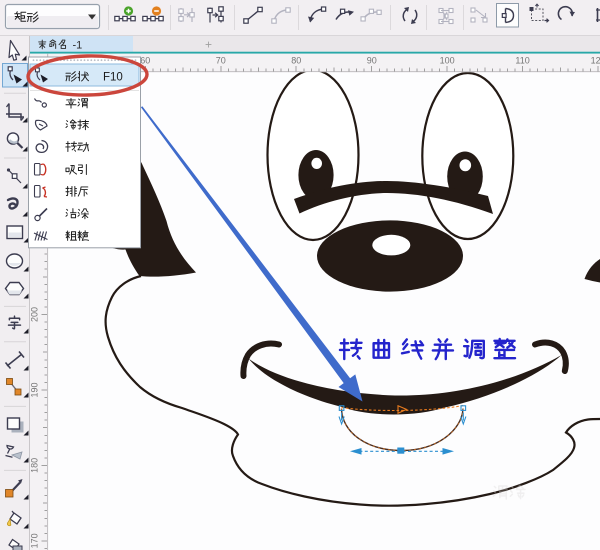 Image resolution: width=600 pixels, height=550 pixels. What do you see at coordinates (35, 465) in the screenshot?
I see `svg-text: 180` at bounding box center [35, 465].